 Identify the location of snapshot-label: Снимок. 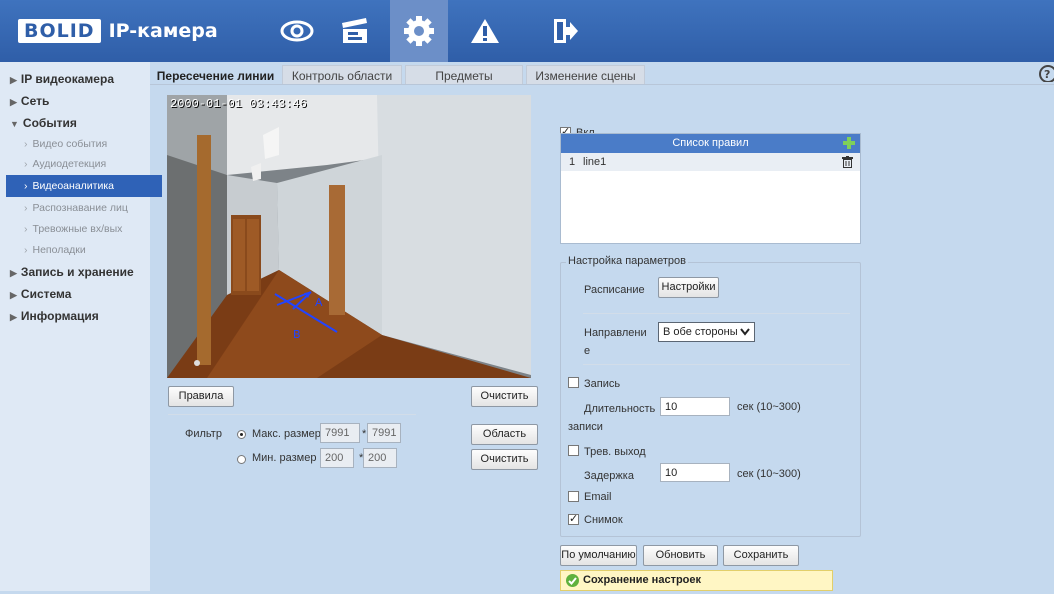
(603, 520).